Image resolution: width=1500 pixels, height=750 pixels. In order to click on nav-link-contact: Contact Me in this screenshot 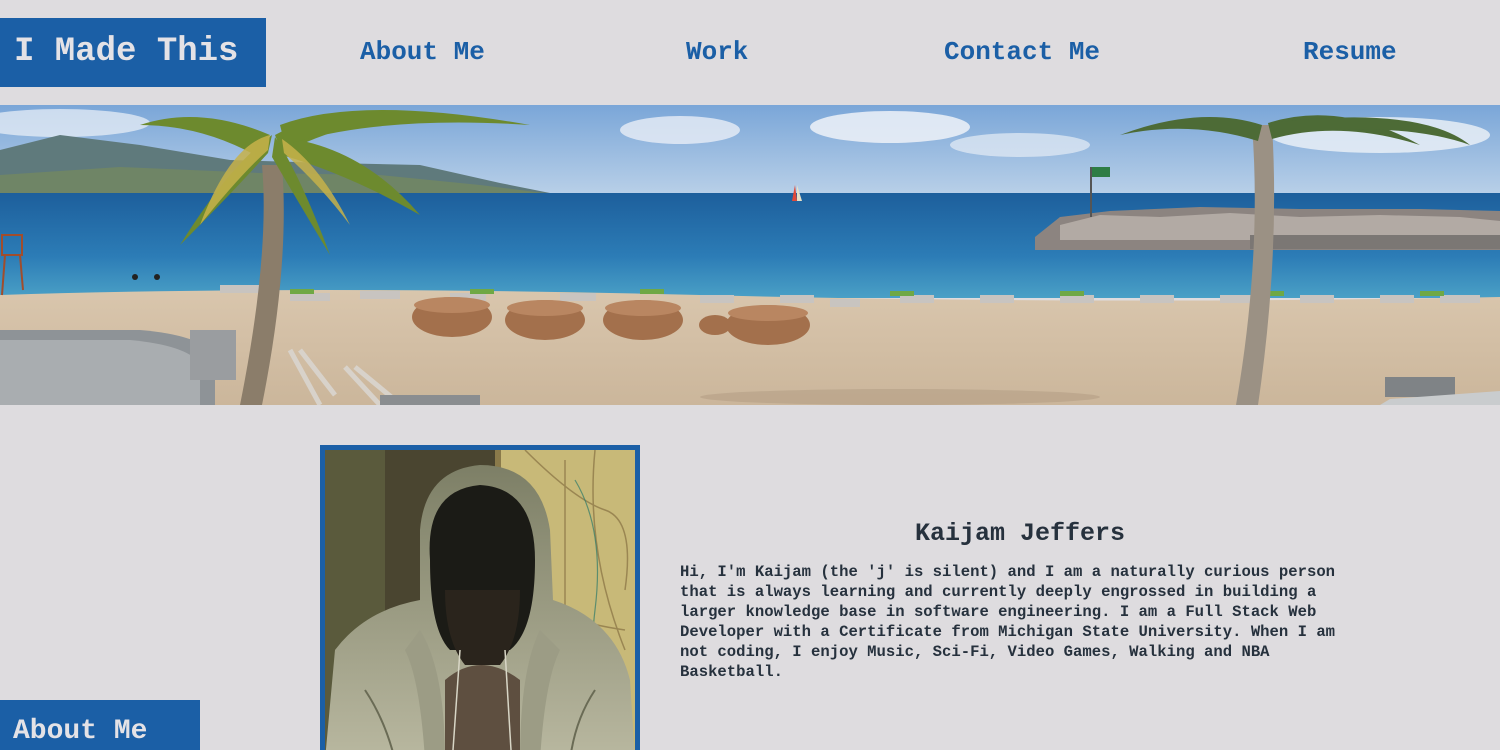, I will do `click(1022, 52)`.